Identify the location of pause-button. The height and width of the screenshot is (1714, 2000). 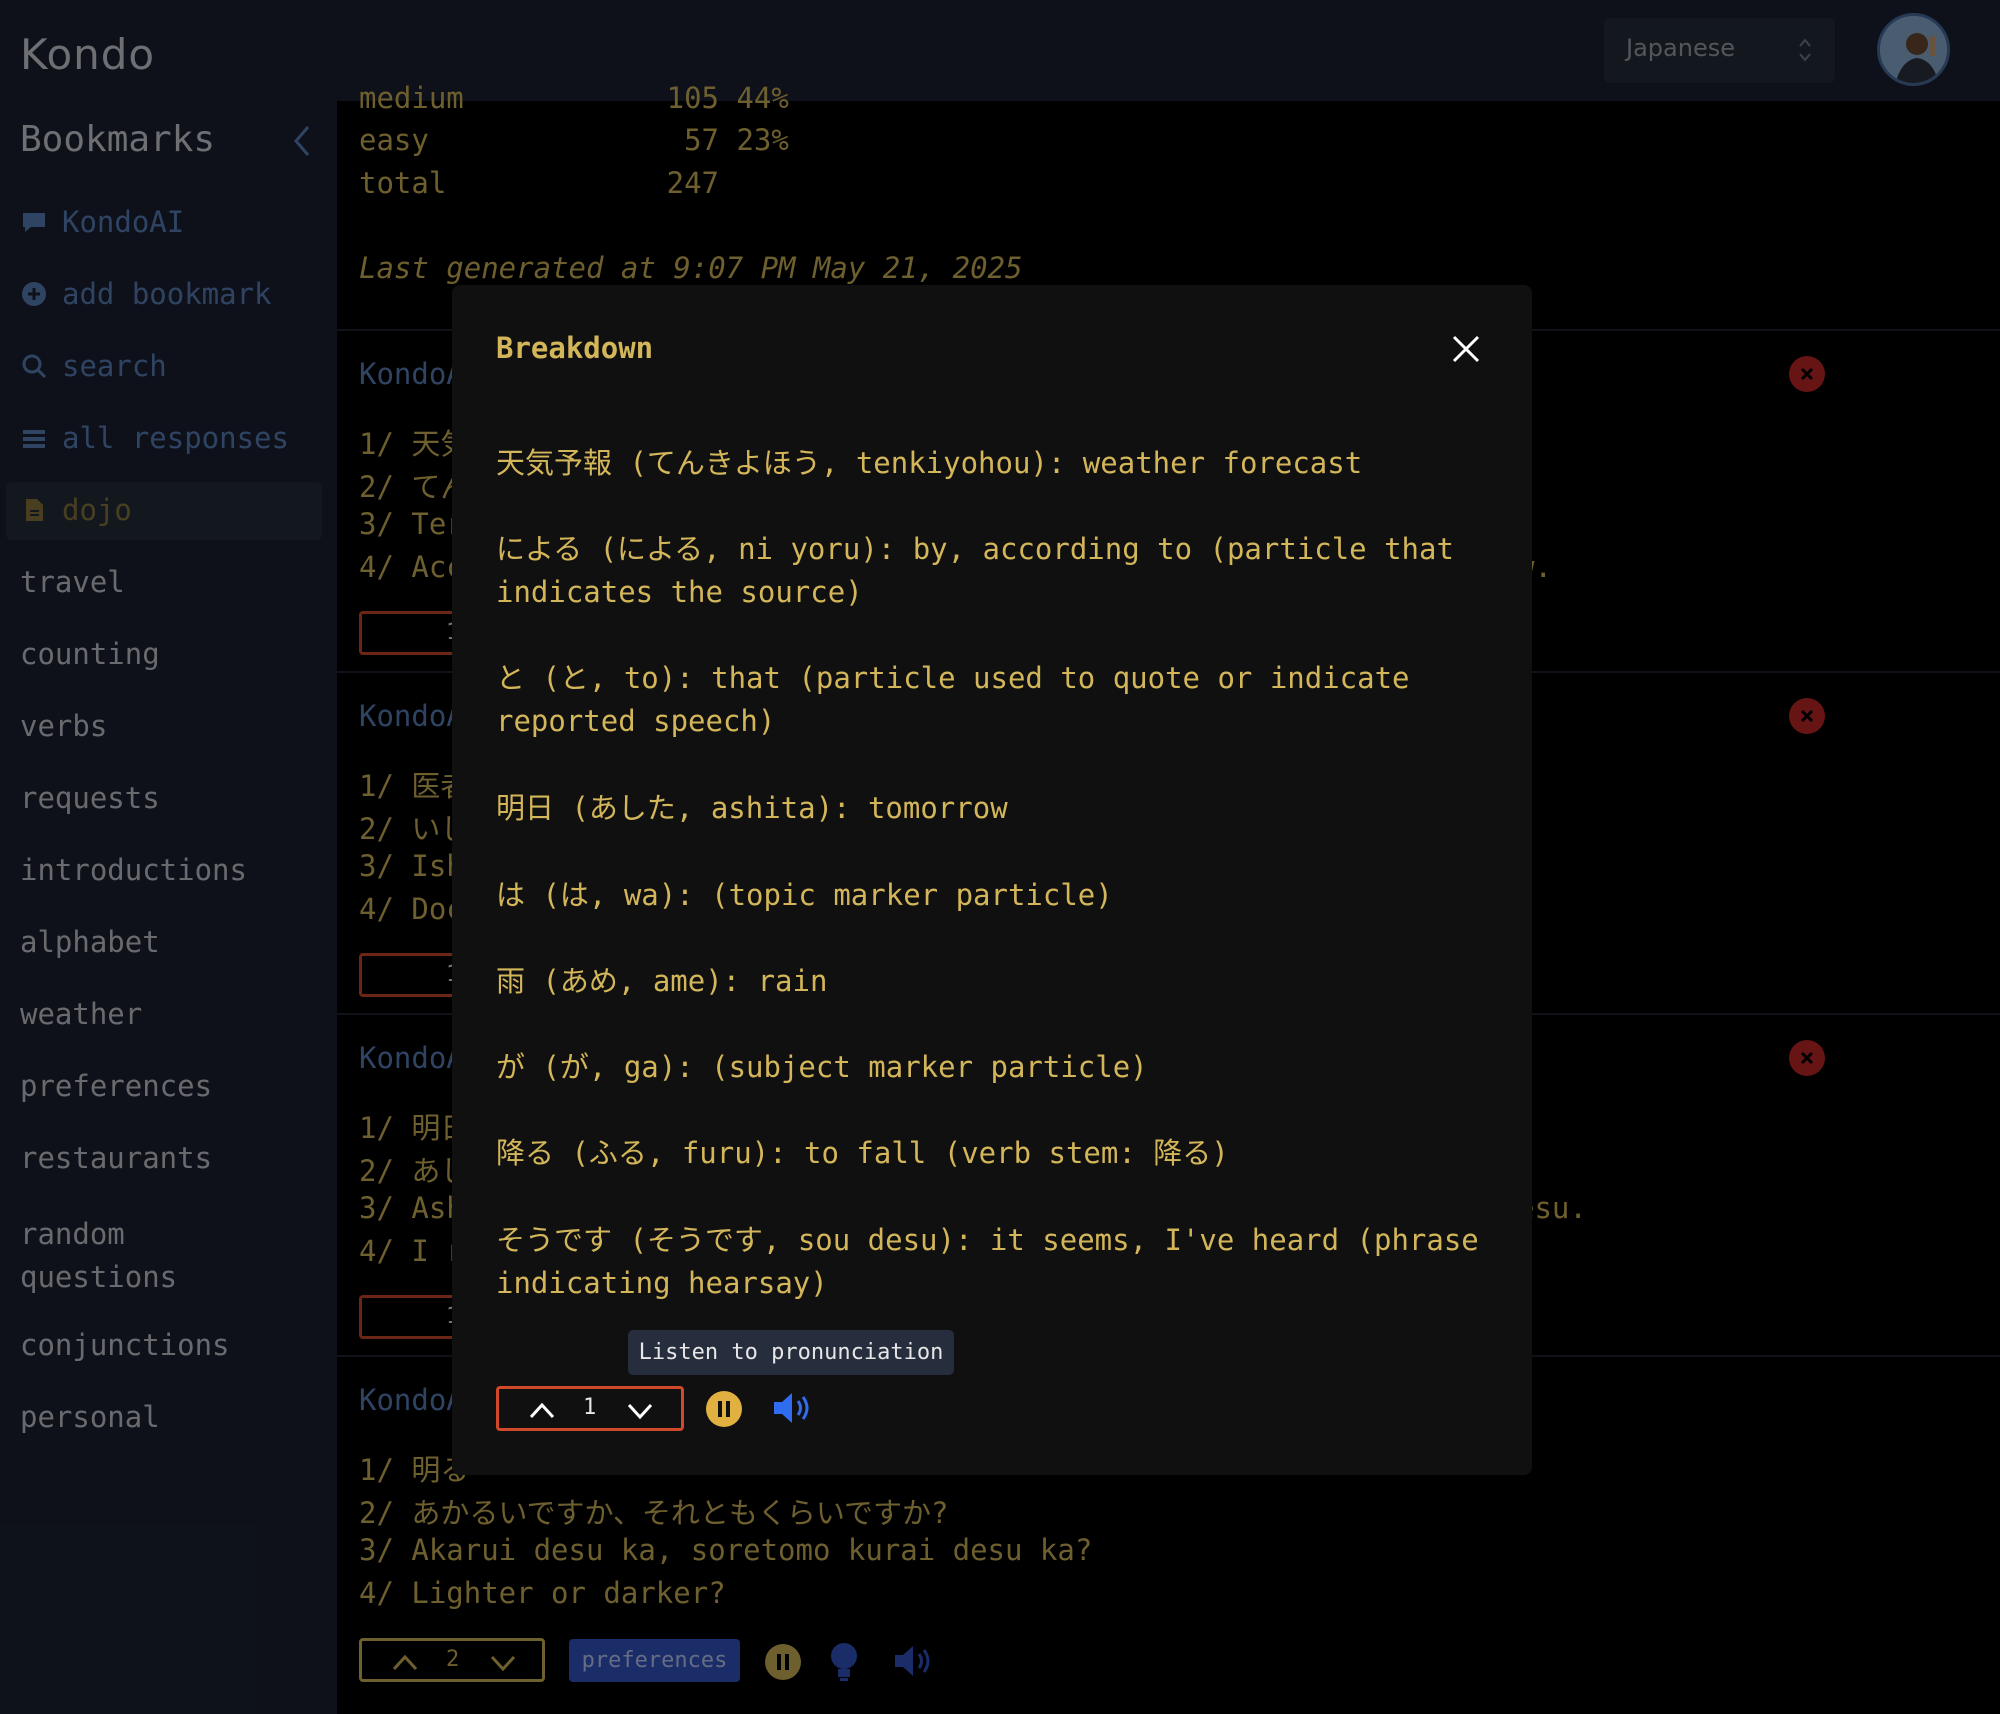
(724, 1409).